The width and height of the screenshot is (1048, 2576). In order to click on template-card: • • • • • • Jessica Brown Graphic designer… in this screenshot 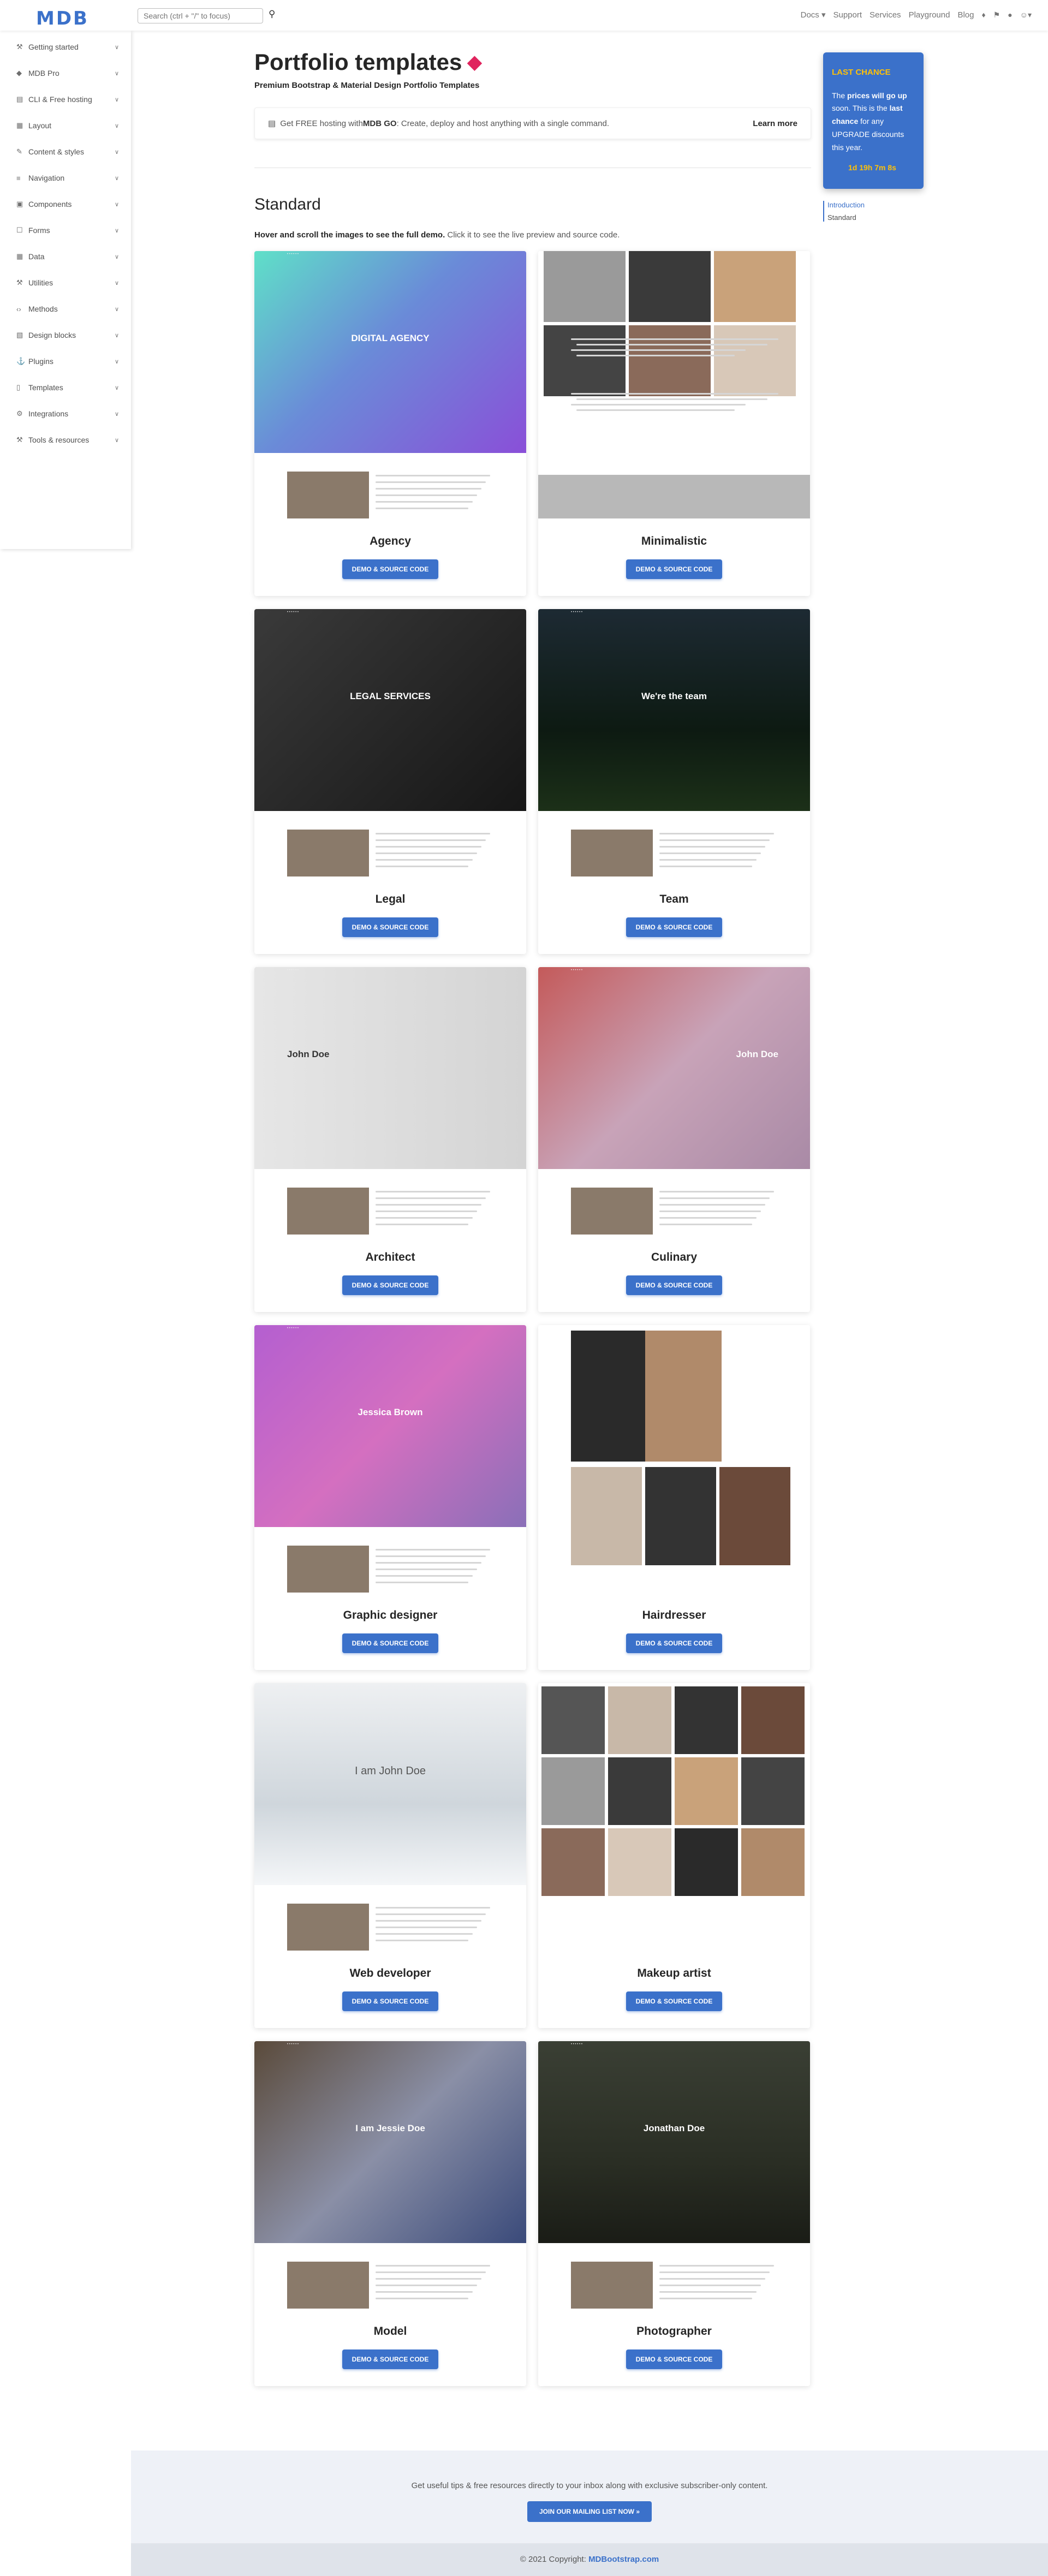, I will do `click(390, 1497)`.